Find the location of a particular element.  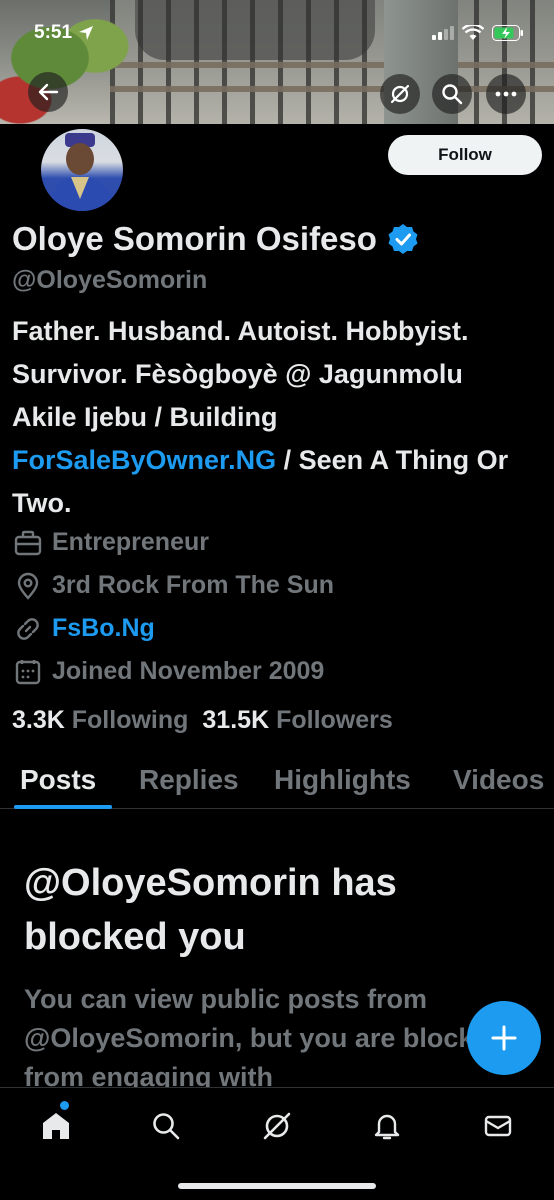

following-stat: 3.3K Following is located at coordinates (100, 720).